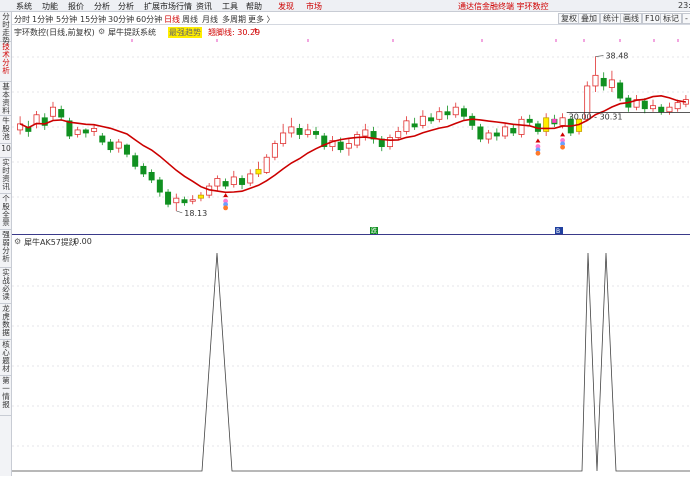 The height and width of the screenshot is (478, 690). What do you see at coordinates (351, 234) in the screenshot?
I see `panel-divider` at bounding box center [351, 234].